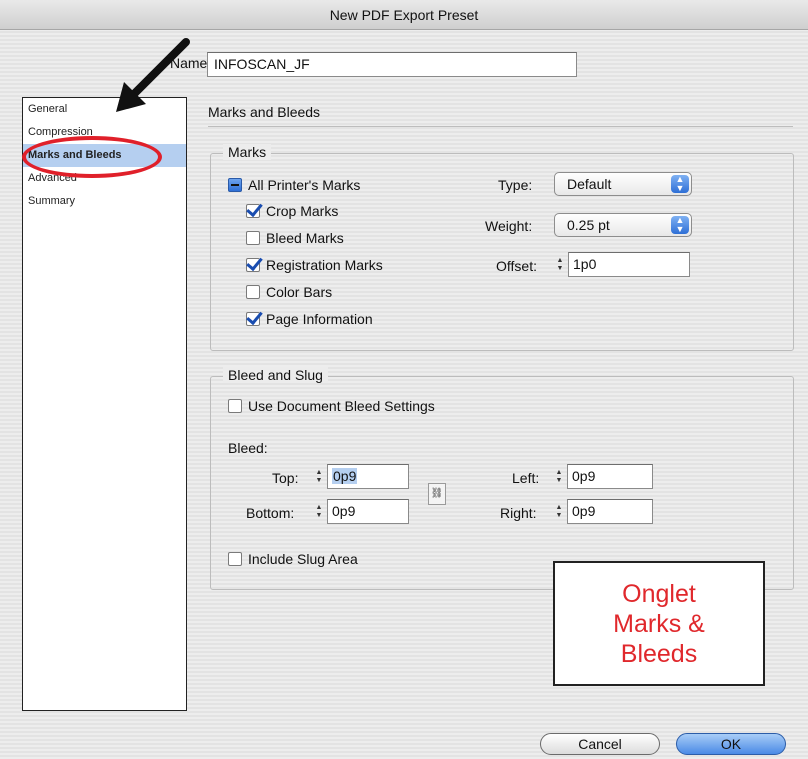  Describe the element at coordinates (304, 185) in the screenshot. I see `all-printers-marks-label: All Printer's Marks` at that location.